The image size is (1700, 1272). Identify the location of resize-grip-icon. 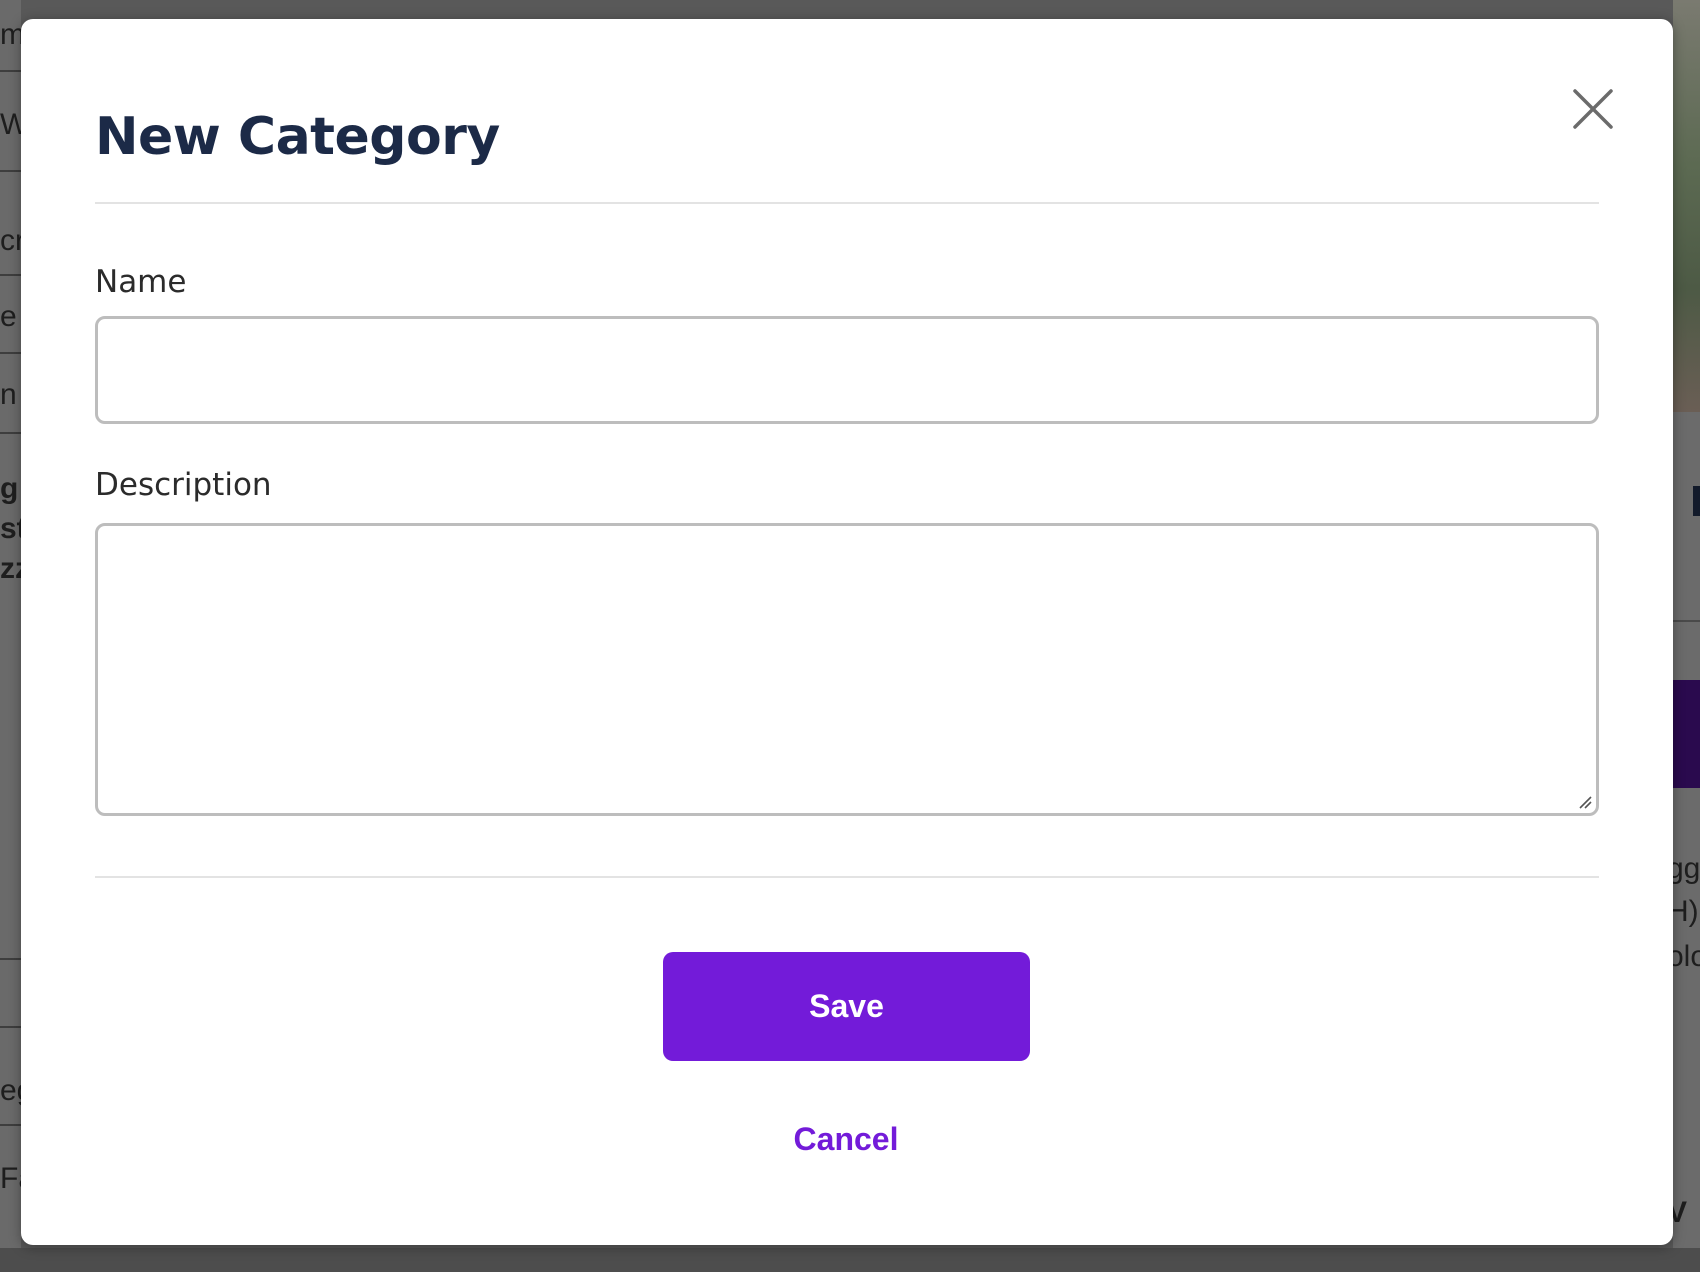
(1585, 802).